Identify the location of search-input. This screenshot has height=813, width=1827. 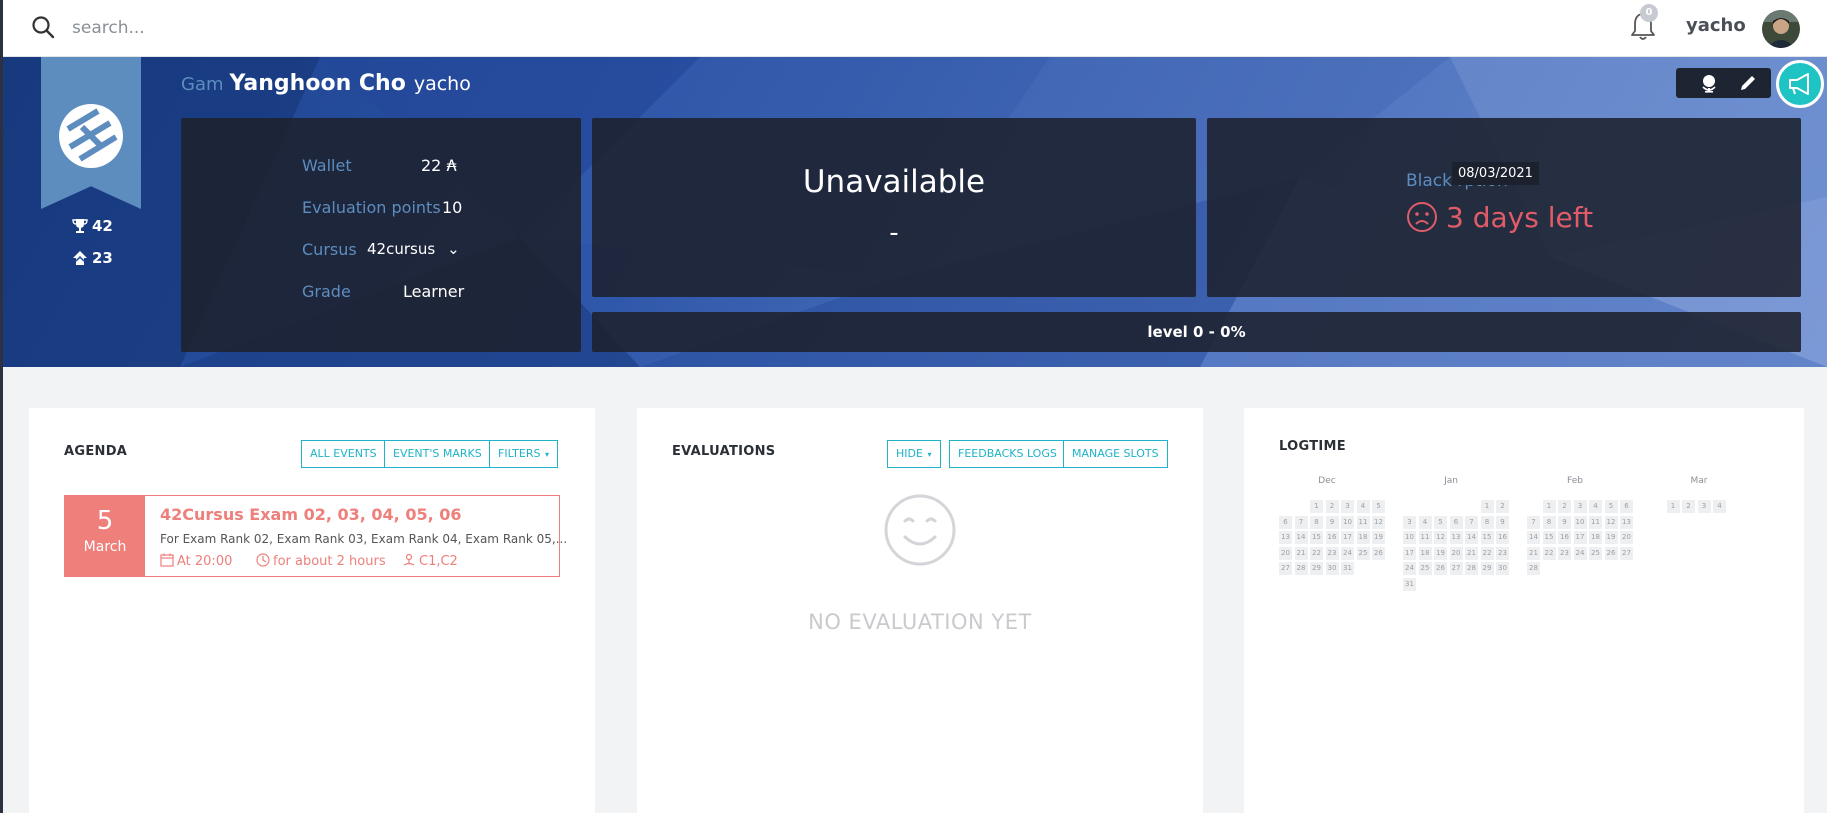
(322, 28).